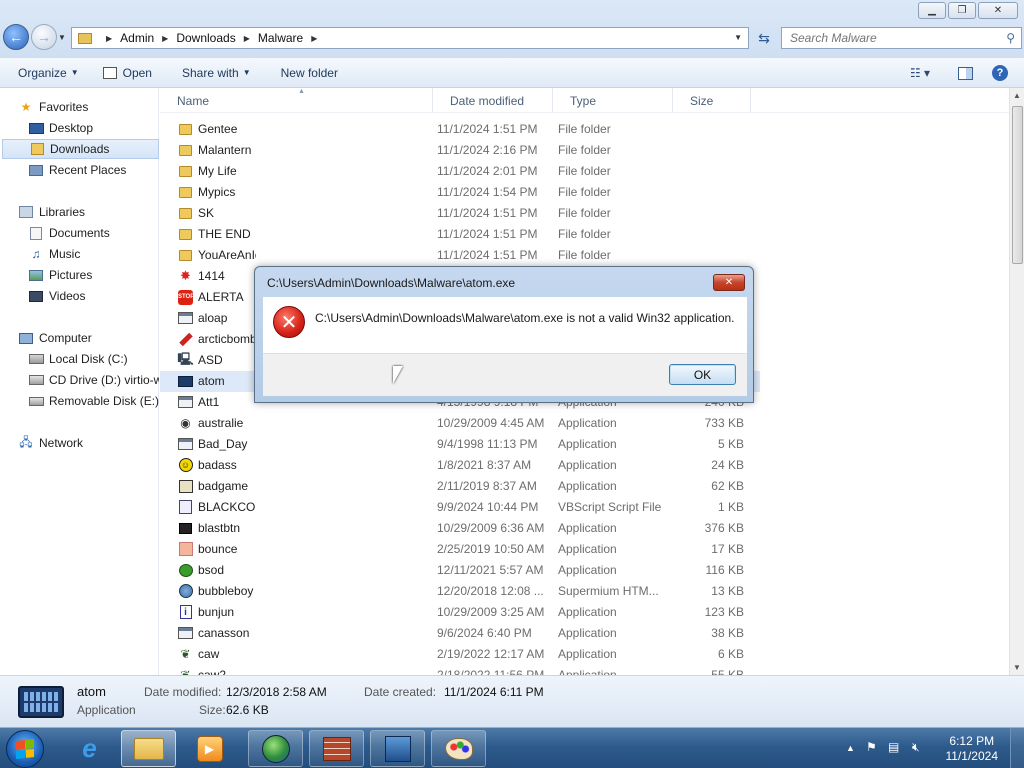 The image size is (1024, 768). What do you see at coordinates (148, 748) in the screenshot?
I see `taskbar-windows-explorer` at bounding box center [148, 748].